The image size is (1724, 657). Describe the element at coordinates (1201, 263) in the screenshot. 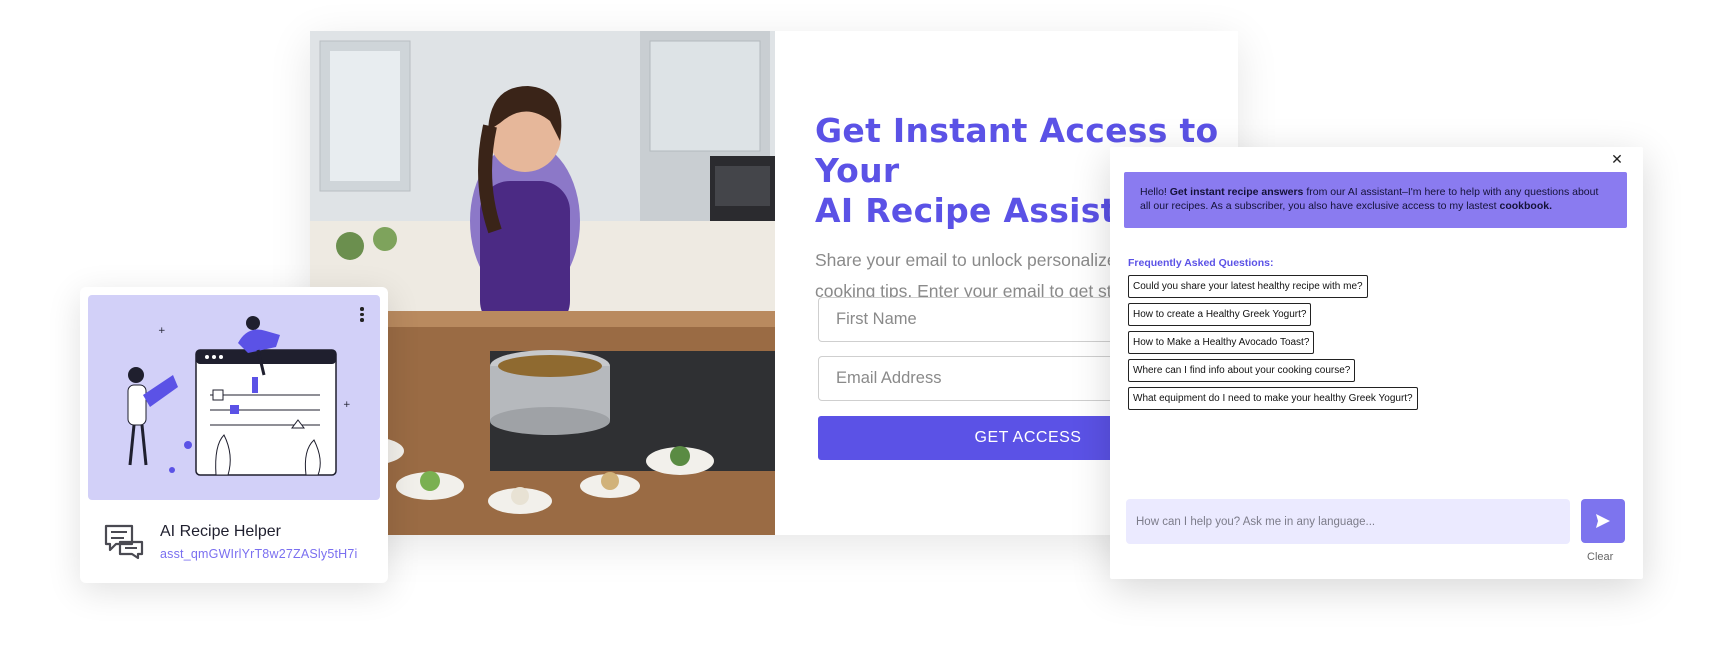

I see `faq-title: Frequently Asked Questions:` at that location.